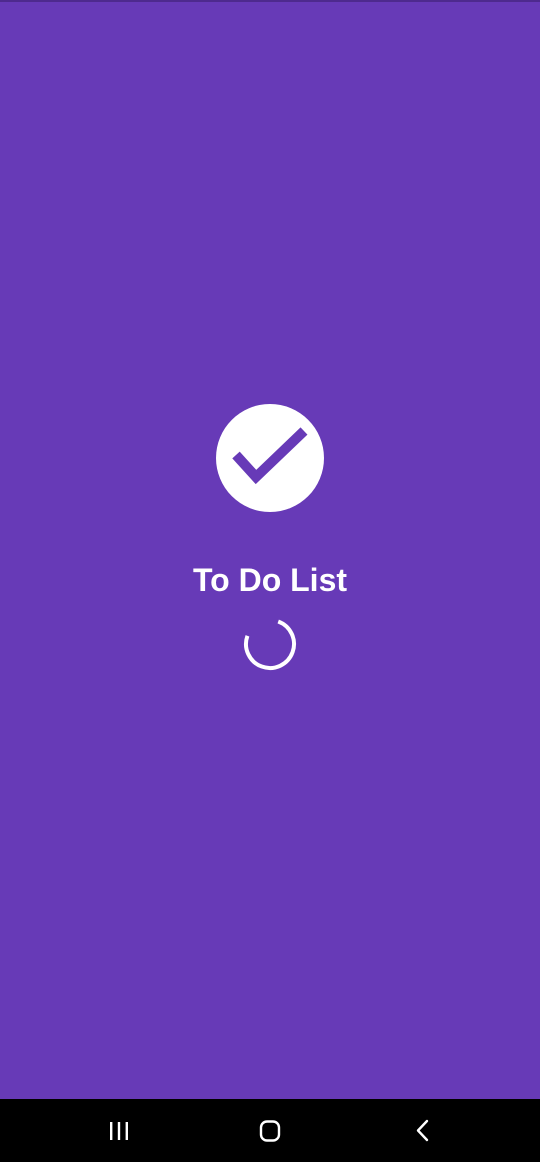  I want to click on app-title: To Do List, so click(270, 580).